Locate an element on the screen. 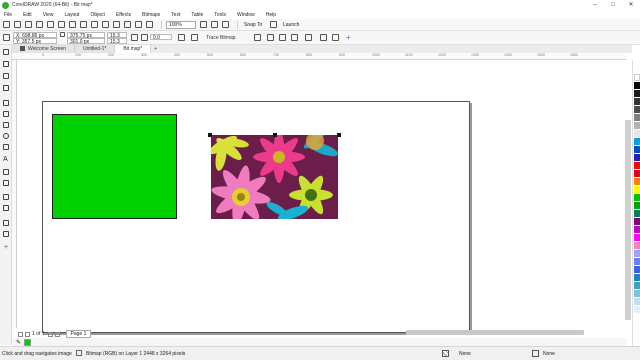 The height and width of the screenshot is (360, 640). trace-bitmap-button: Trace Bitmap is located at coordinates (221, 38).